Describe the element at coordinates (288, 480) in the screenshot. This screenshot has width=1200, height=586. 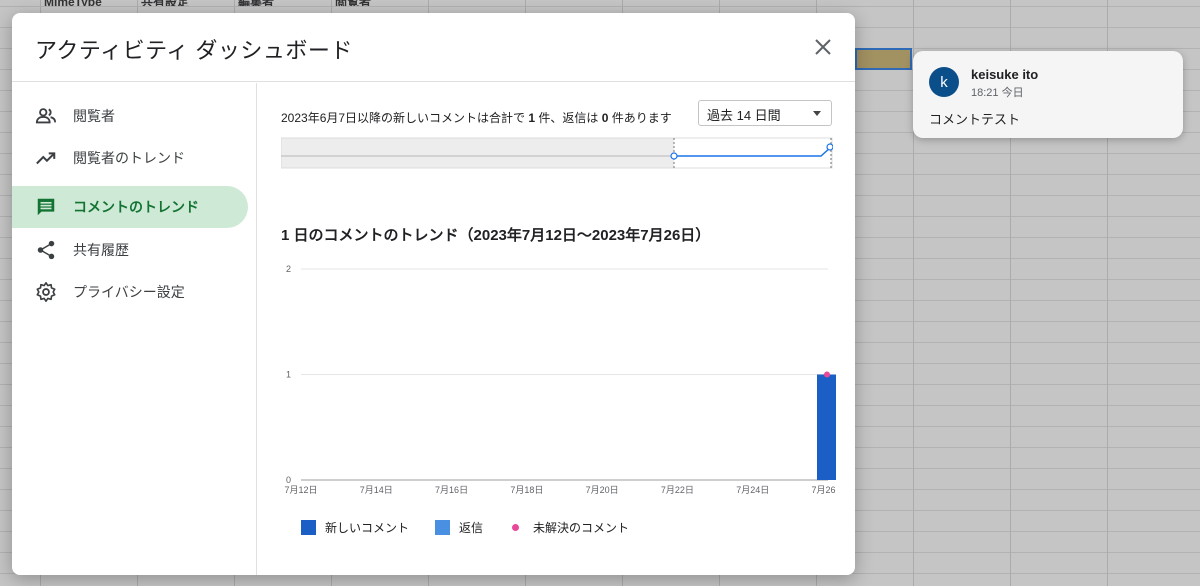
I see `y-tick-label: 0` at that location.